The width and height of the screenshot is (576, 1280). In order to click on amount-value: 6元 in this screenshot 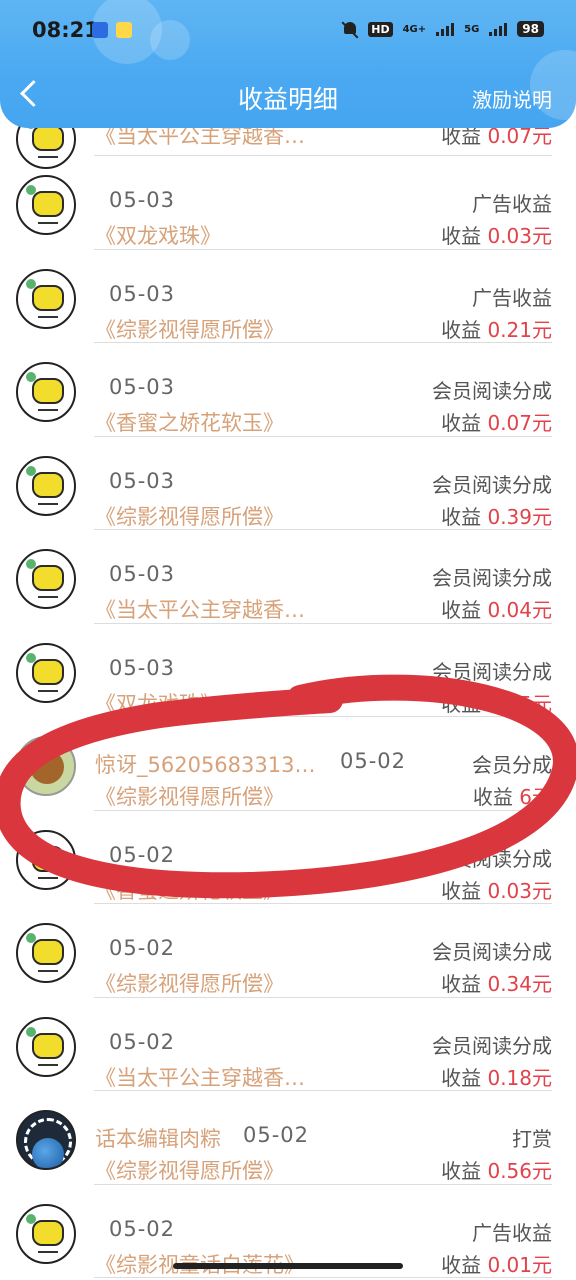, I will do `click(535, 797)`.